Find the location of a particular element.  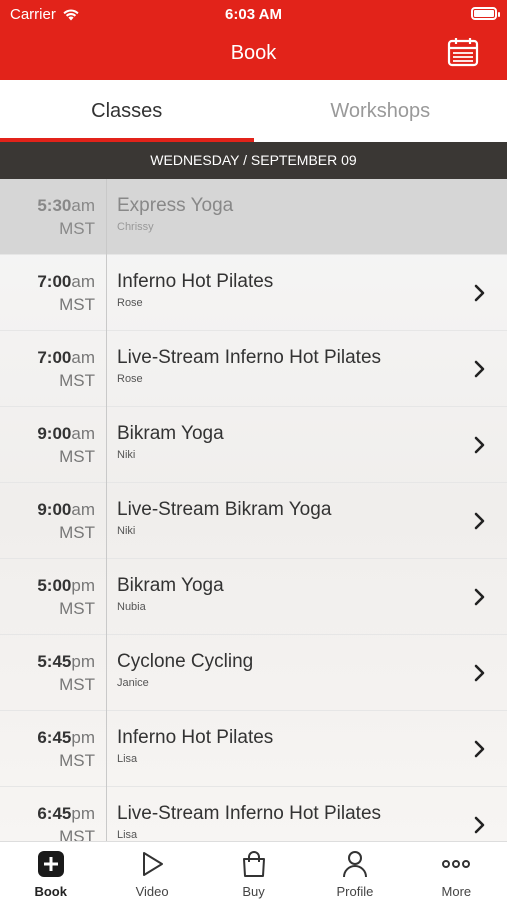

tab-workshops: Workshops is located at coordinates (380, 111).